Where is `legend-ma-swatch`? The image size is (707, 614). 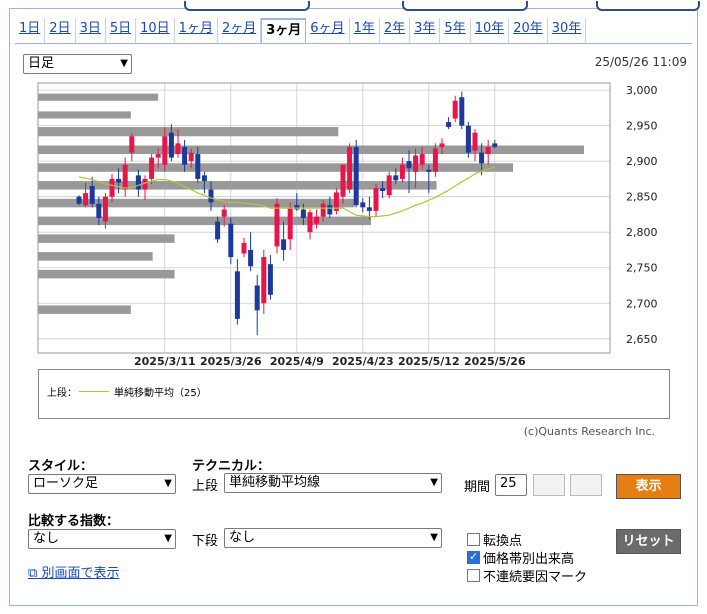 legend-ma-swatch is located at coordinates (94, 391).